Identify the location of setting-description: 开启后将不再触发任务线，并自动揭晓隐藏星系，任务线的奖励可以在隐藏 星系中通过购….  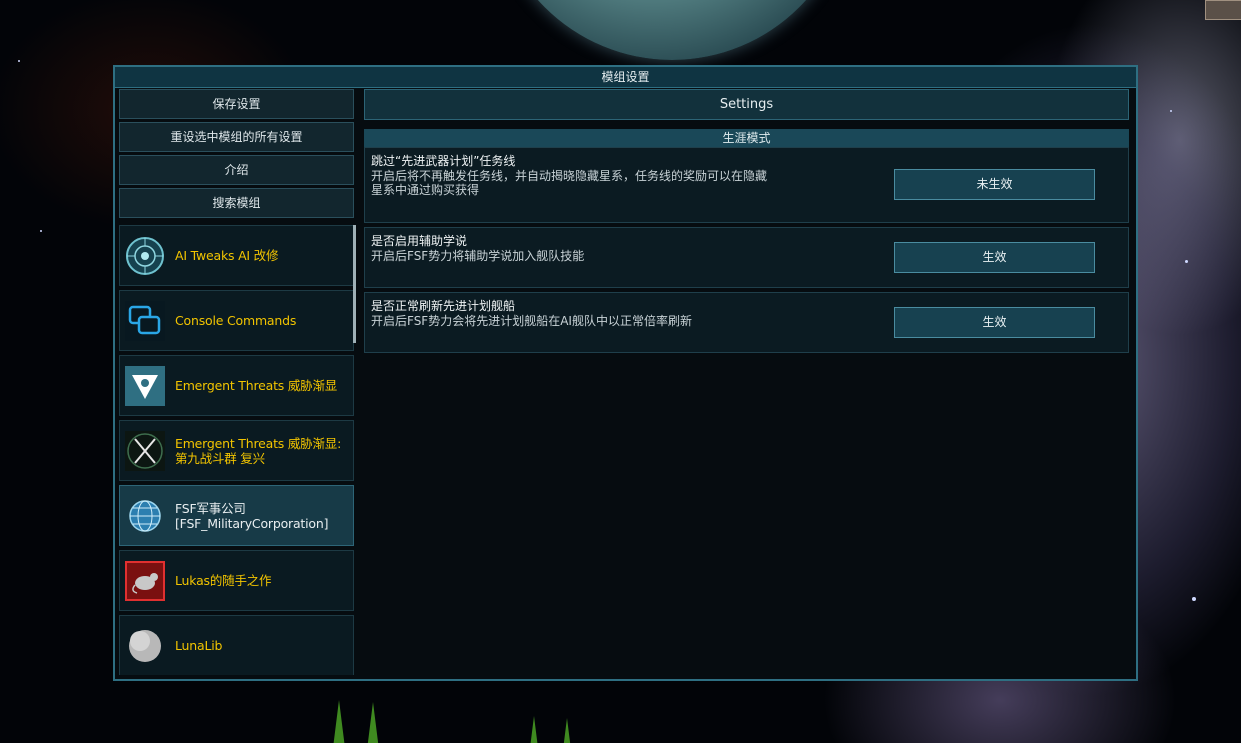
(591, 183).